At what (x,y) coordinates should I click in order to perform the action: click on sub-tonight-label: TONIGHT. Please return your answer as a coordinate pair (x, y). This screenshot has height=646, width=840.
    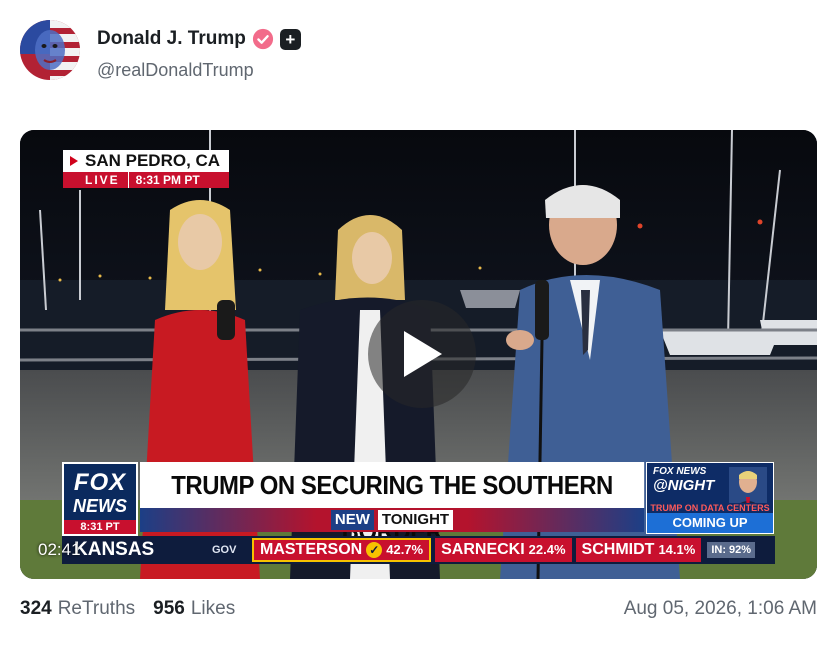
    Looking at the image, I should click on (415, 520).